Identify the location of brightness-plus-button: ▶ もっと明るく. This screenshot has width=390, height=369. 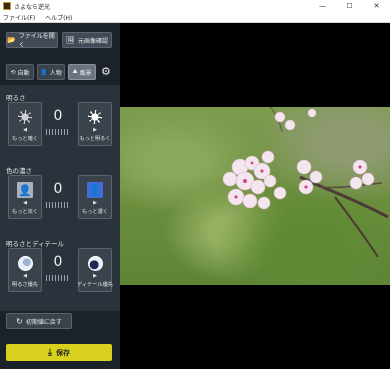
(95, 124).